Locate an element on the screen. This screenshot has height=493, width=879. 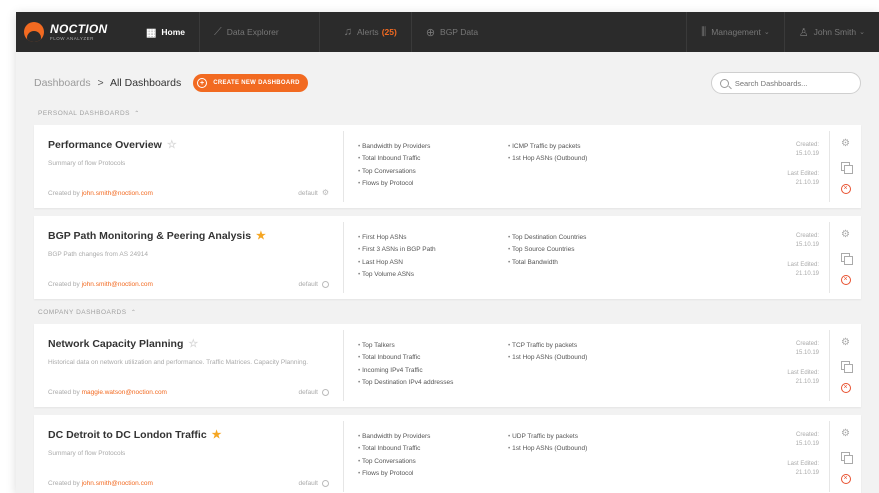
nav-home-label: Home is located at coordinates (173, 32).